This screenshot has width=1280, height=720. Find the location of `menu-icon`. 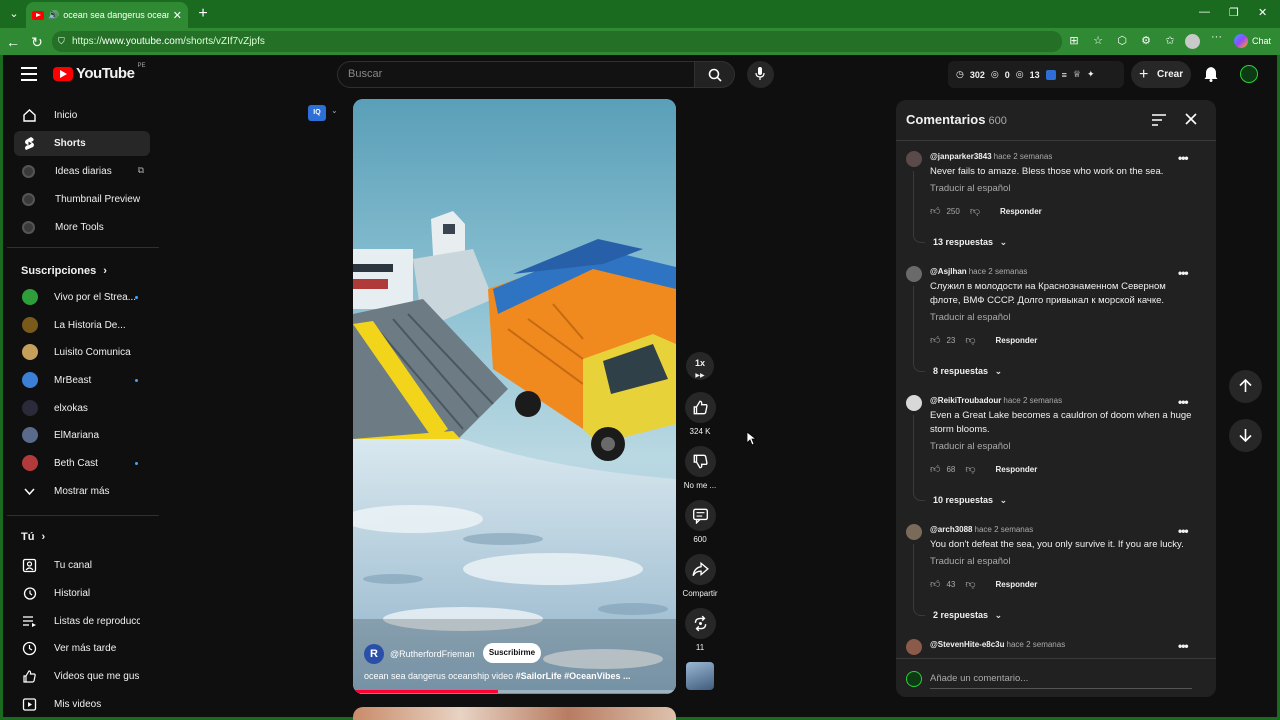

menu-icon is located at coordinates (29, 74).